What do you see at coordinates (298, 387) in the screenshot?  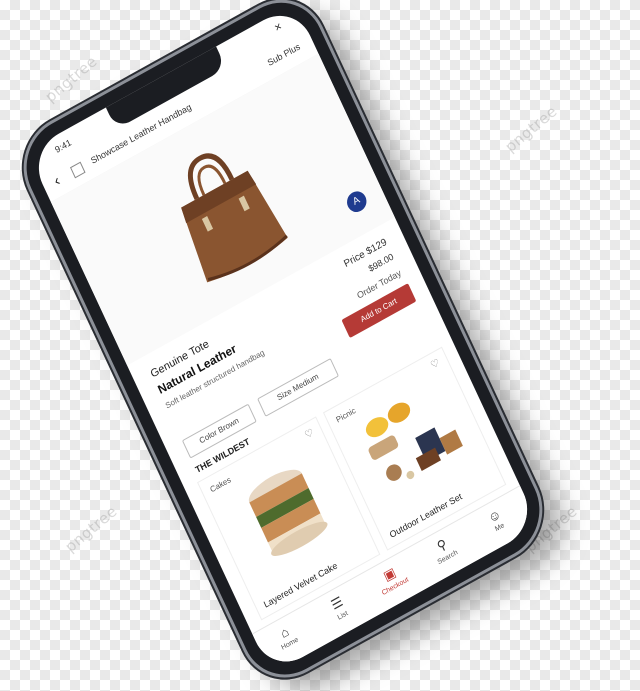 I see `size-option: Size Medium` at bounding box center [298, 387].